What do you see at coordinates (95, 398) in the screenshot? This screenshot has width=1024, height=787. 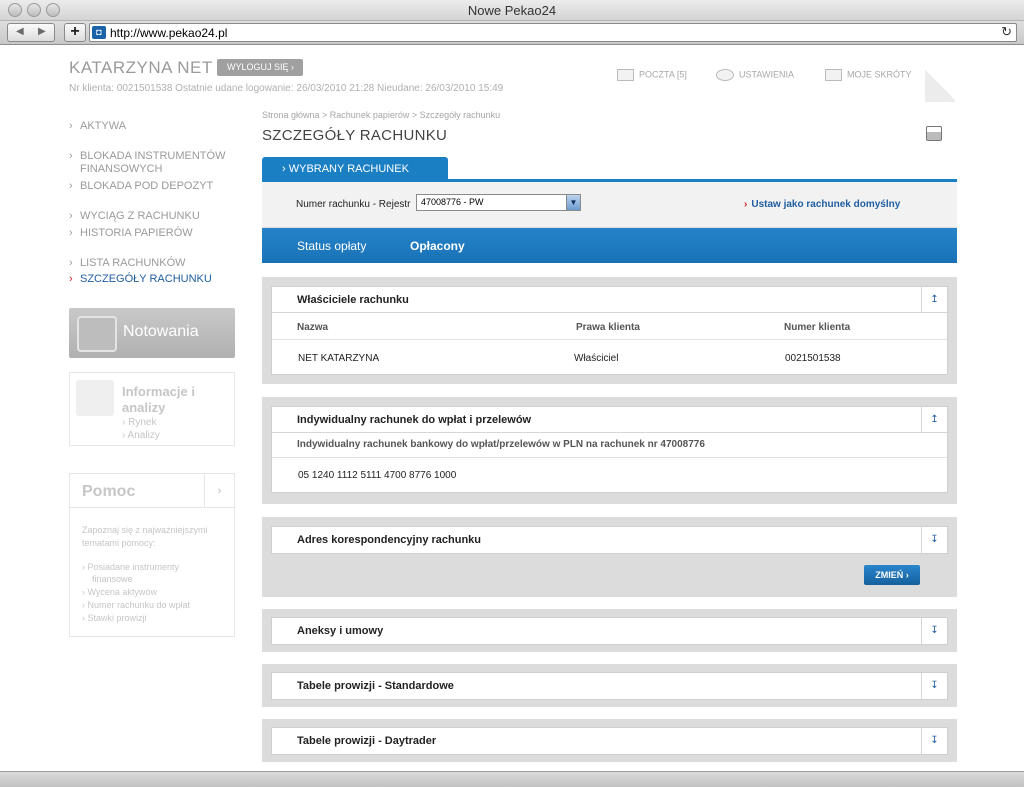 I see `analysis-chart-icon` at bounding box center [95, 398].